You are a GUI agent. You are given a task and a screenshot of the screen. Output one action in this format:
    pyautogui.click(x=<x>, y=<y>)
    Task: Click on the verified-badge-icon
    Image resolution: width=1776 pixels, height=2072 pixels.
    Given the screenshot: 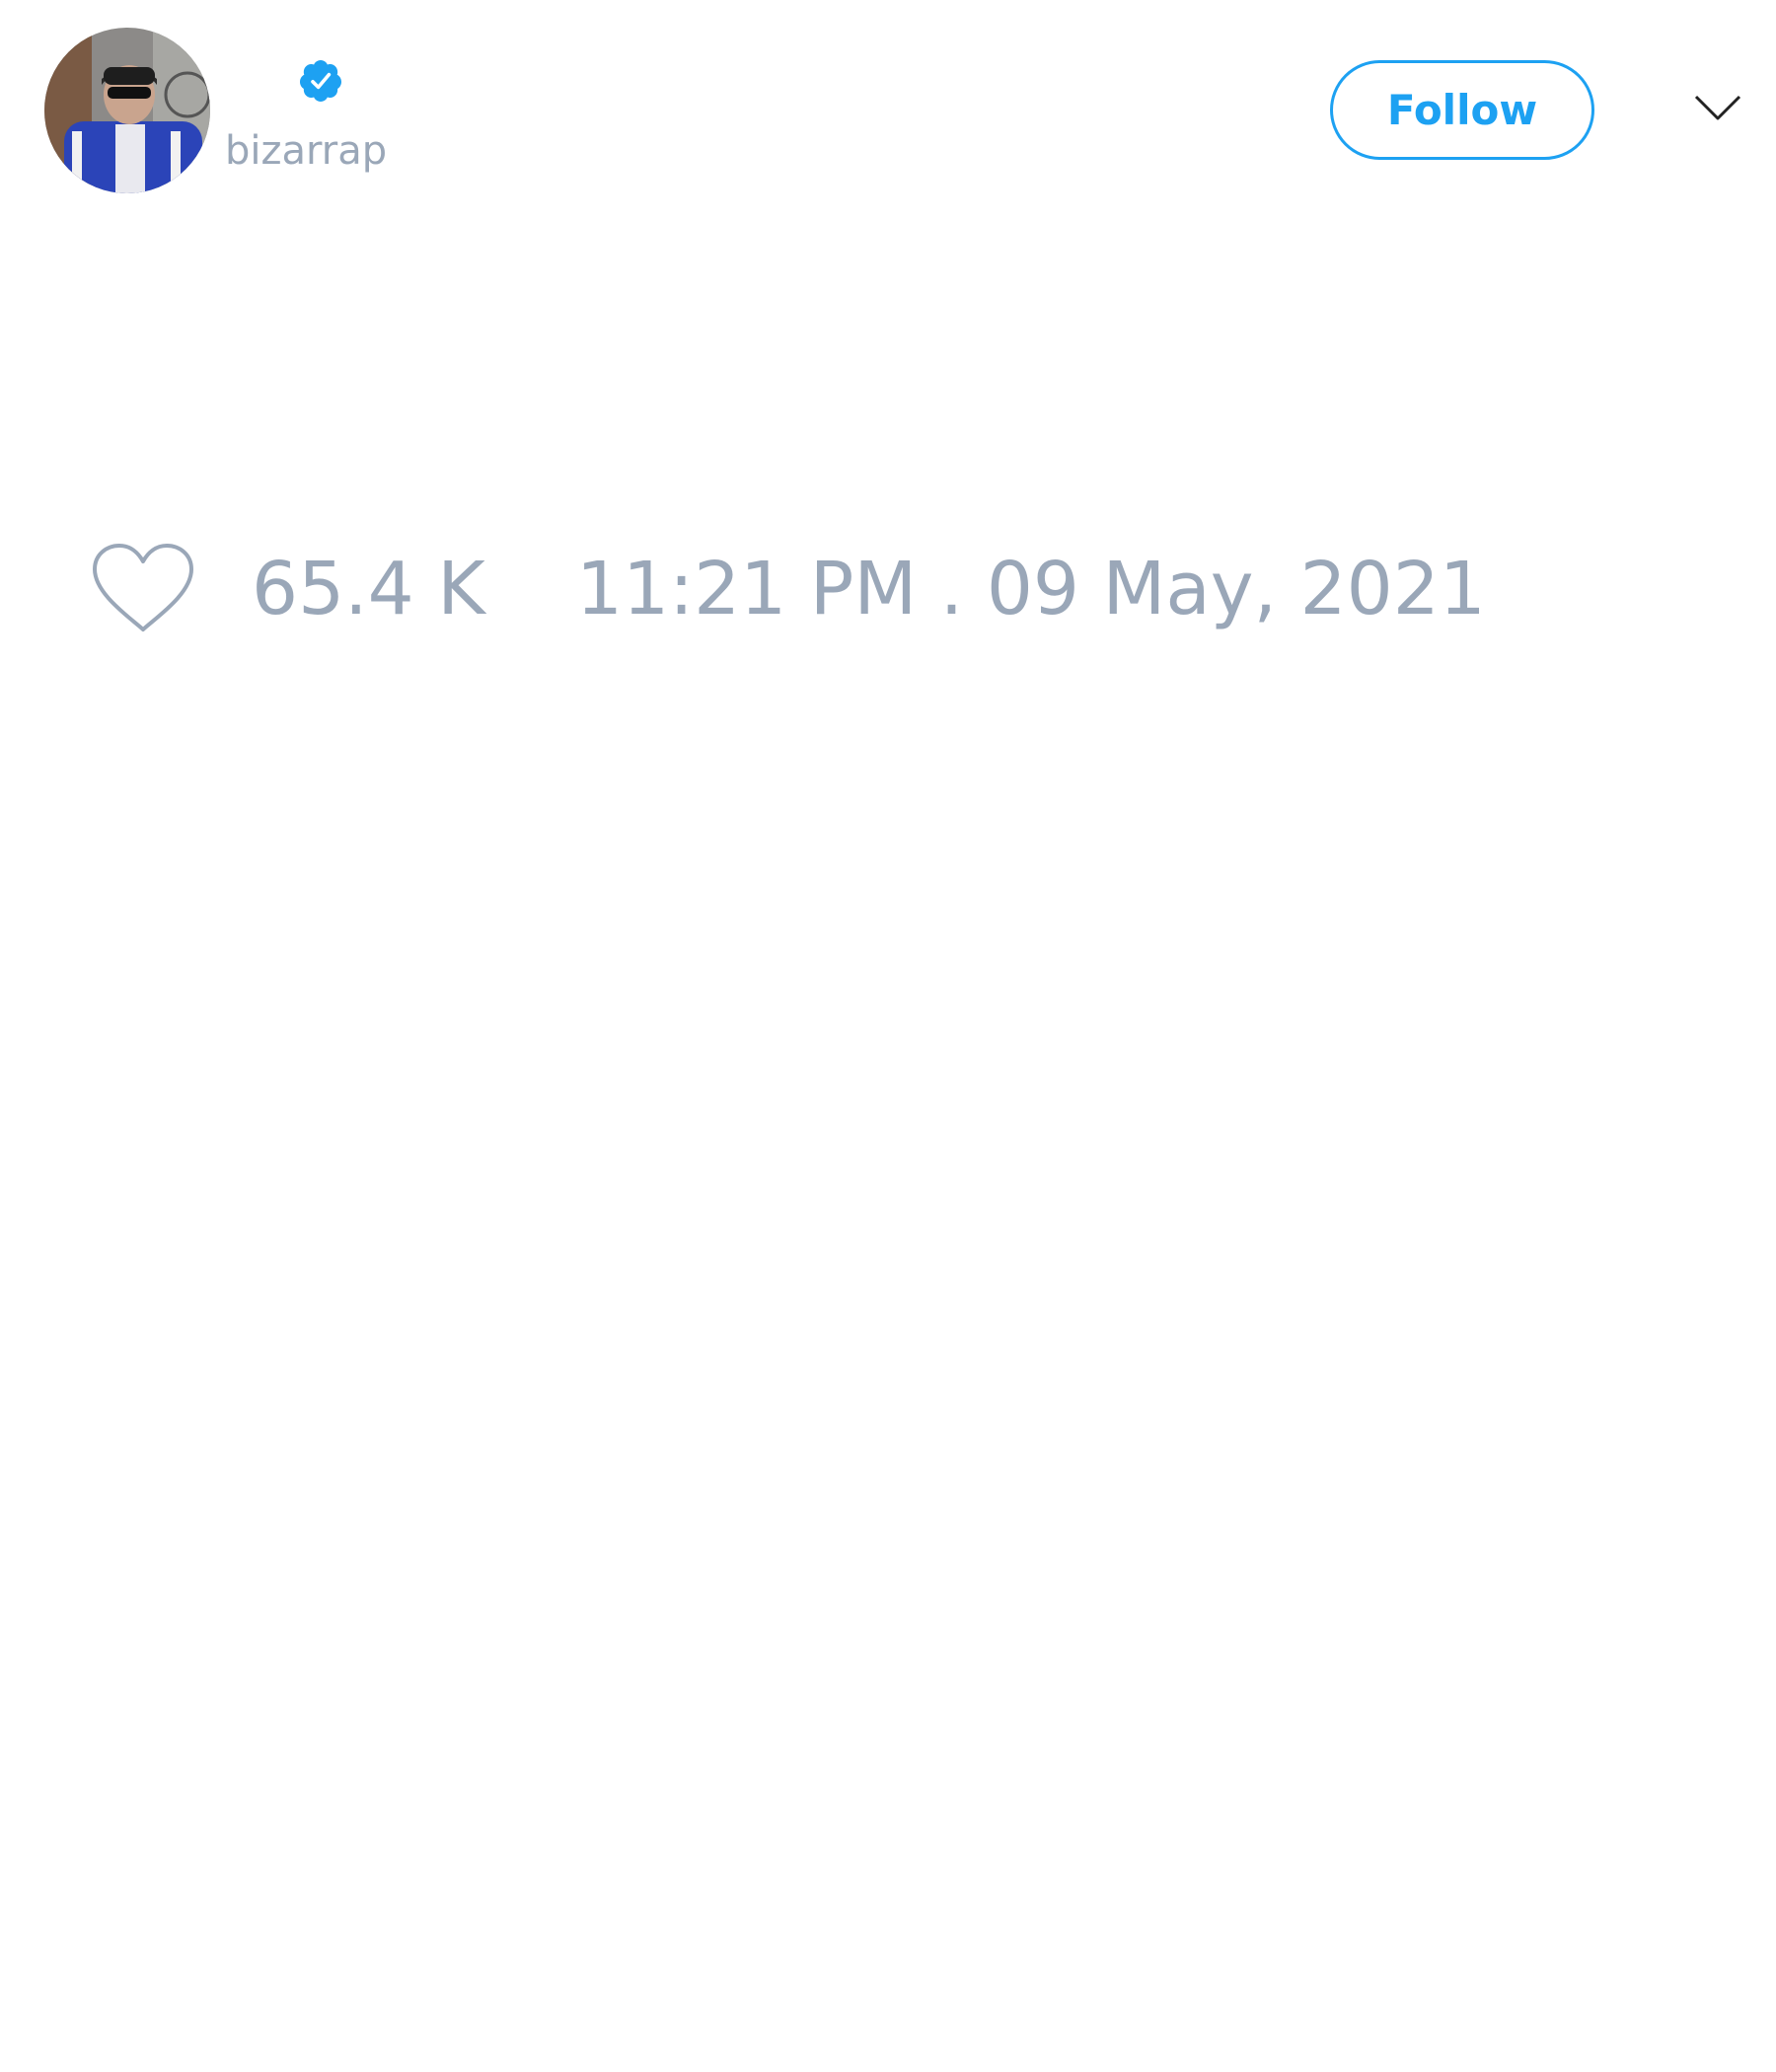 What is the action you would take?
    pyautogui.click(x=320, y=81)
    